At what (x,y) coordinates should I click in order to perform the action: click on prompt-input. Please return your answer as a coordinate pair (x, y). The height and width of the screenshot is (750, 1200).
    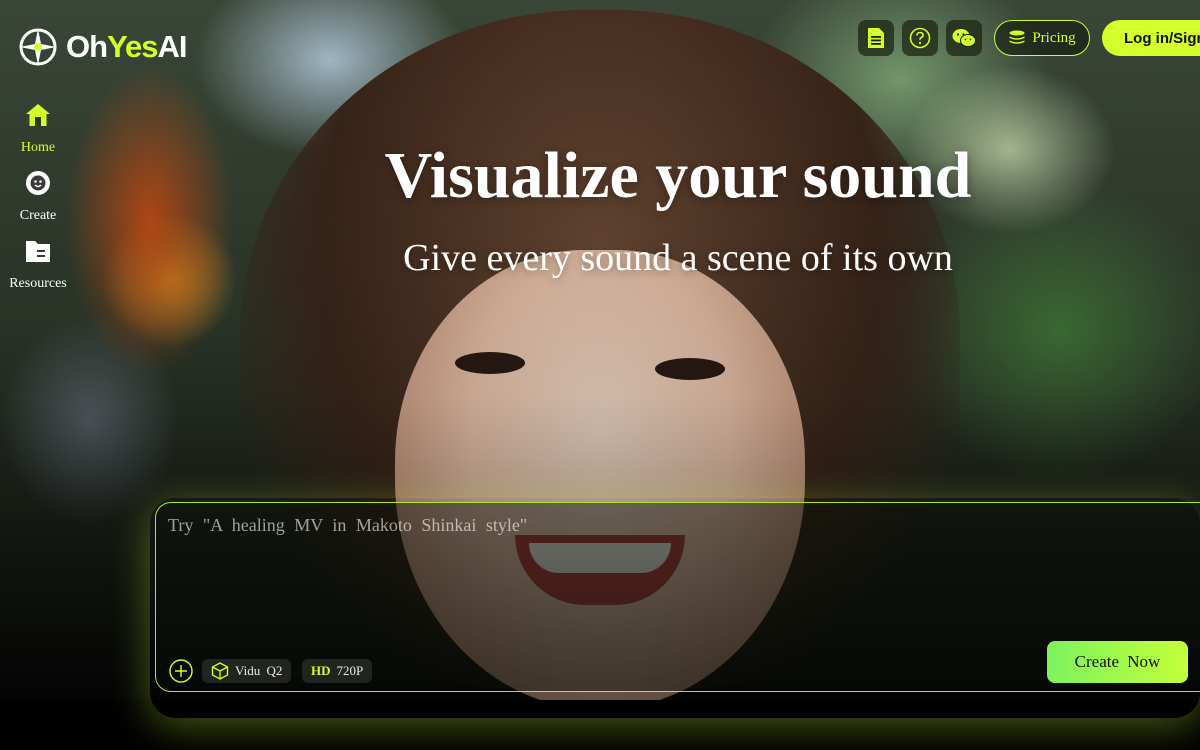
    Looking at the image, I should click on (668, 570).